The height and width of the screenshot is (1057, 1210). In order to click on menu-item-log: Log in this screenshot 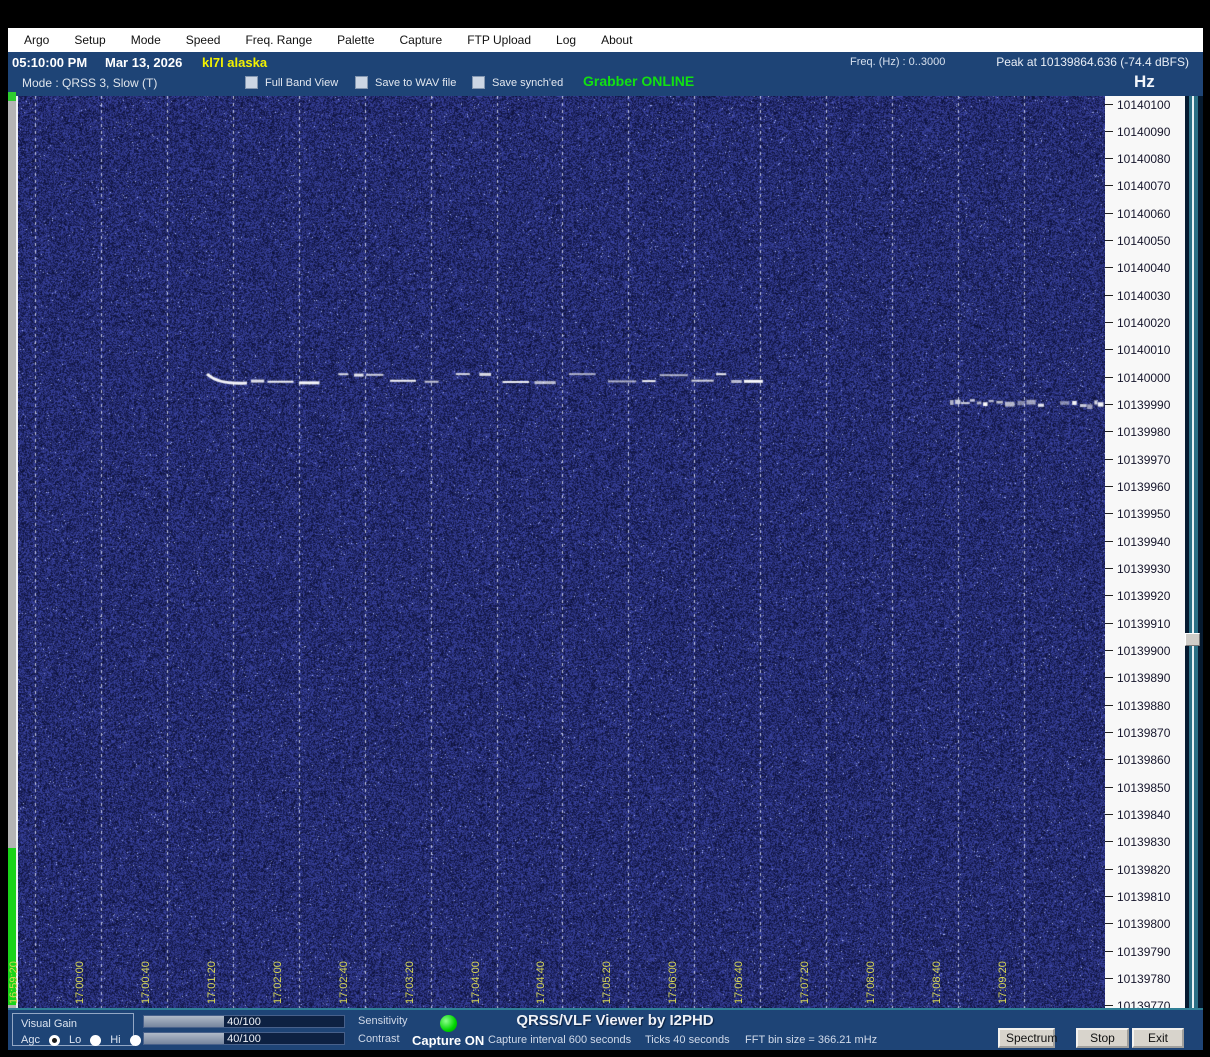, I will do `click(566, 40)`.